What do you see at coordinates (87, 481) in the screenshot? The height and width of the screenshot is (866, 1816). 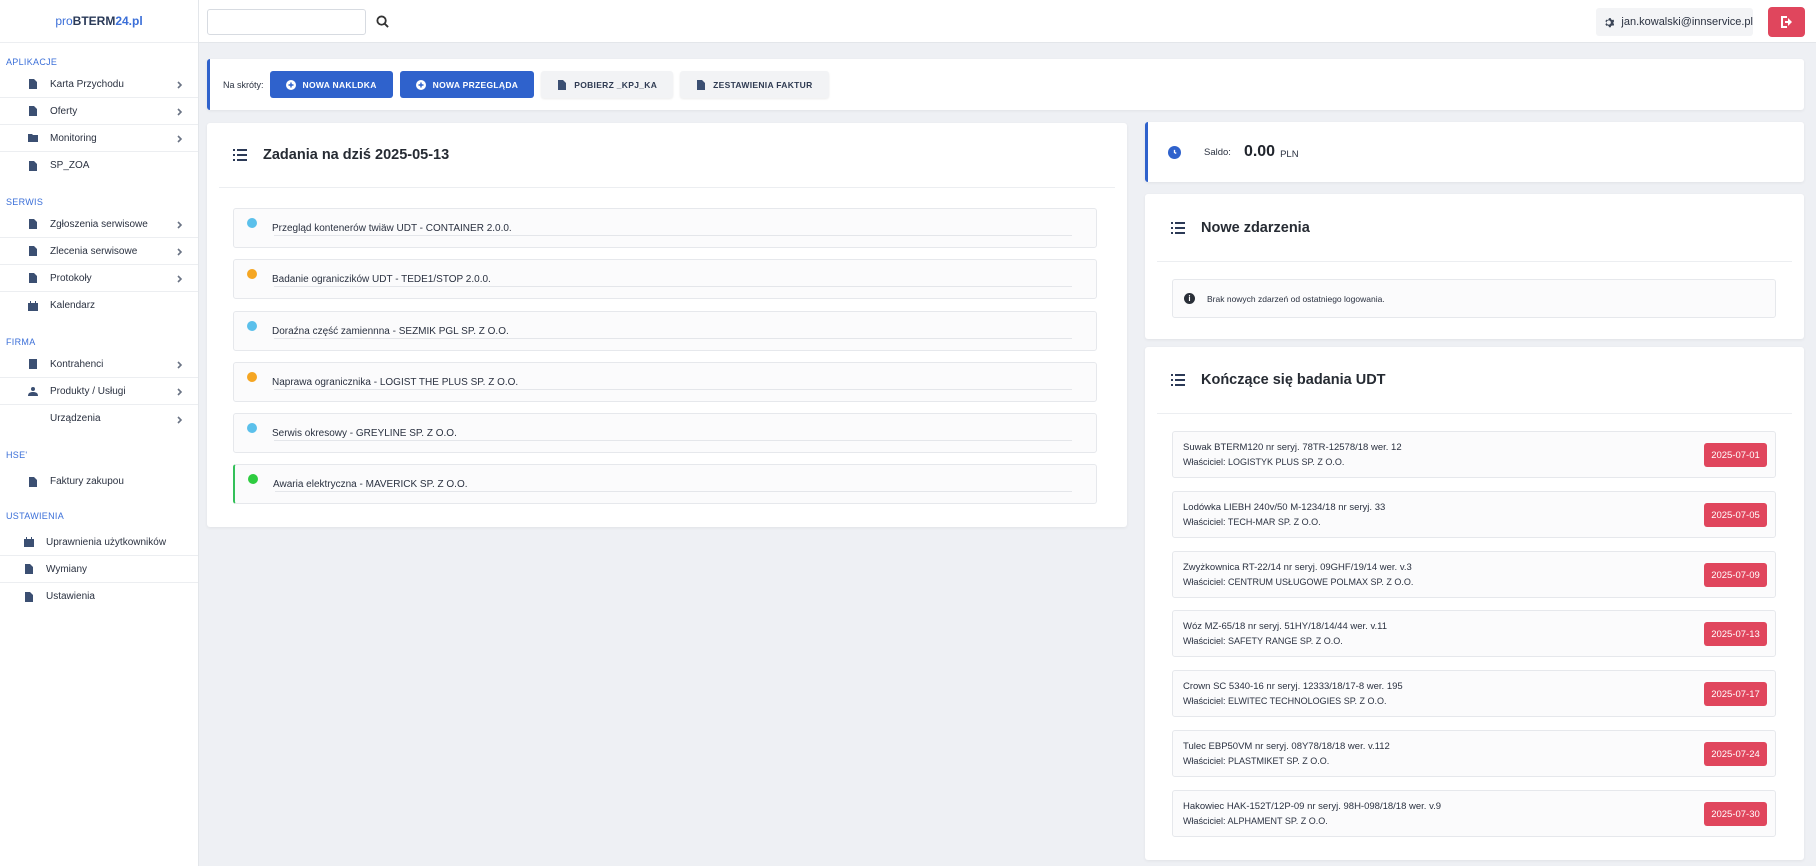 I see `sidebar-item-label: Faktury zakupou` at bounding box center [87, 481].